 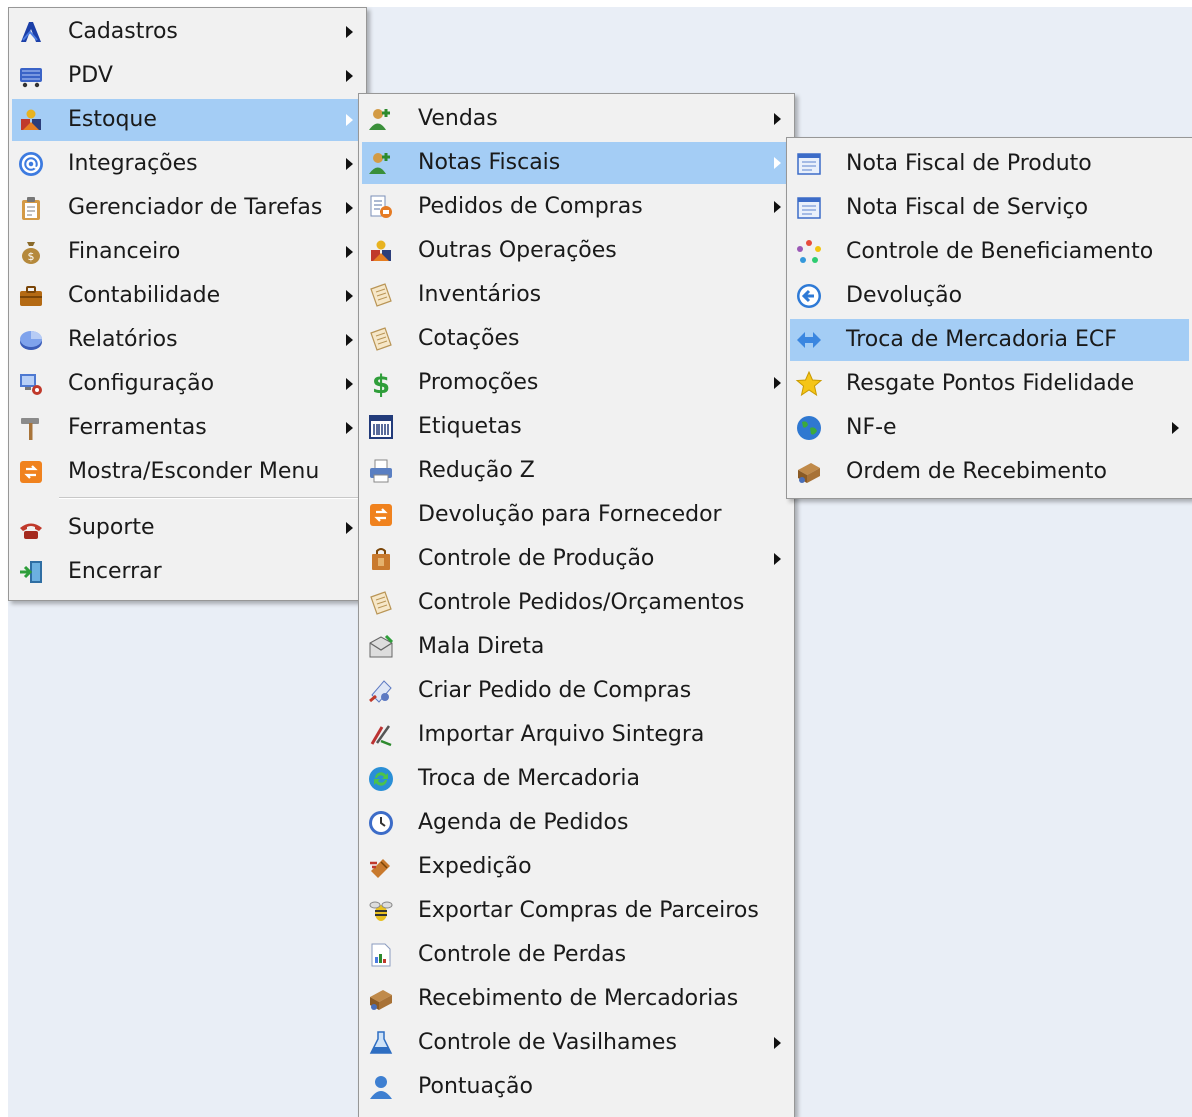 I want to click on users-icon, so click(x=381, y=163).